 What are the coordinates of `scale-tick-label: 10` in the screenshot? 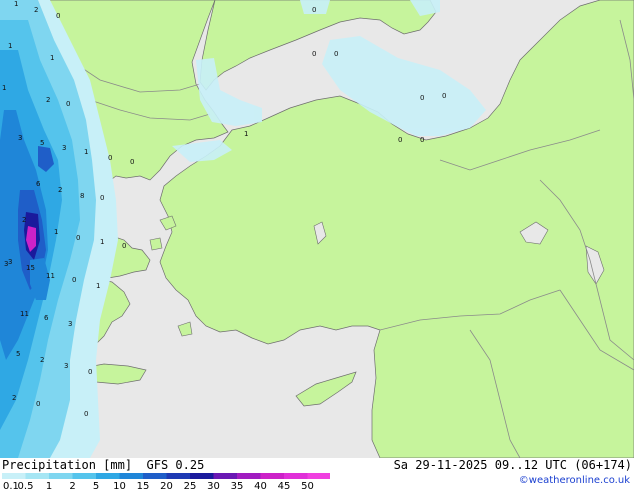 It's located at (119, 485).